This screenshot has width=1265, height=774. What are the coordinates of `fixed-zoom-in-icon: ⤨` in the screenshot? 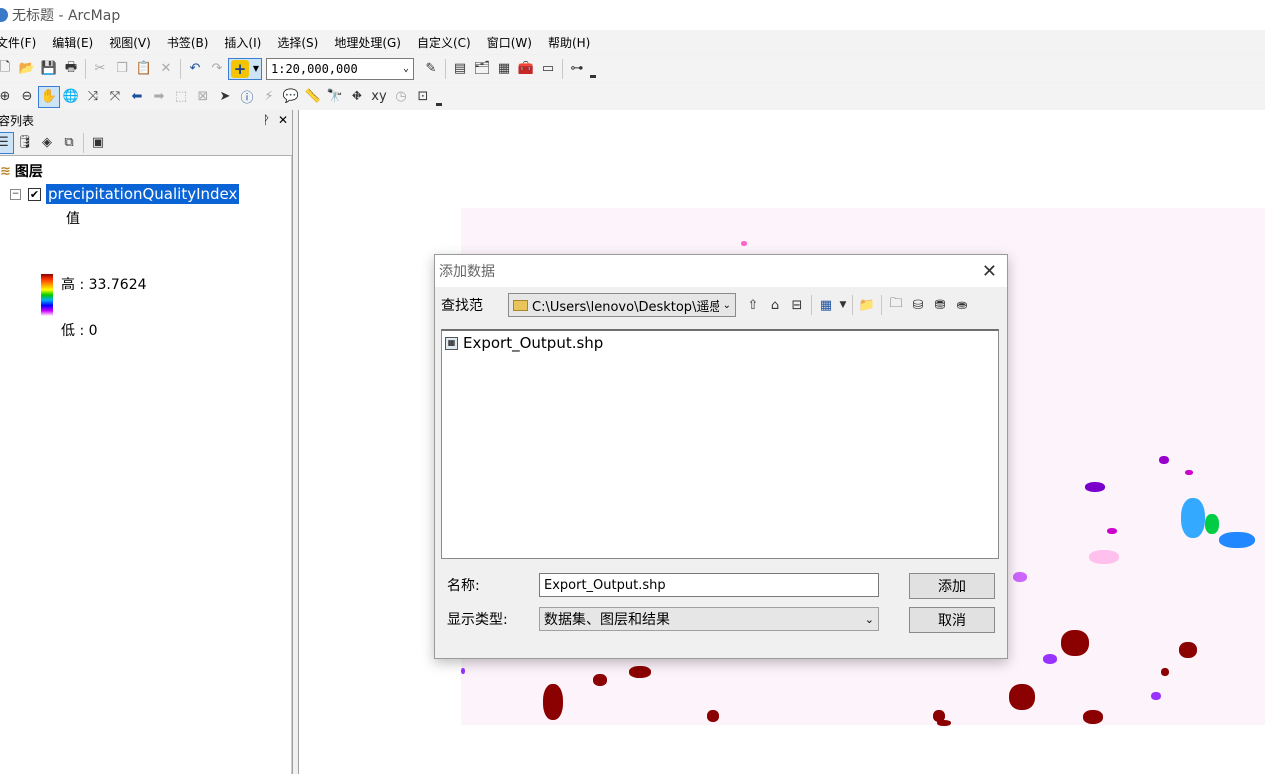 It's located at (93, 97).